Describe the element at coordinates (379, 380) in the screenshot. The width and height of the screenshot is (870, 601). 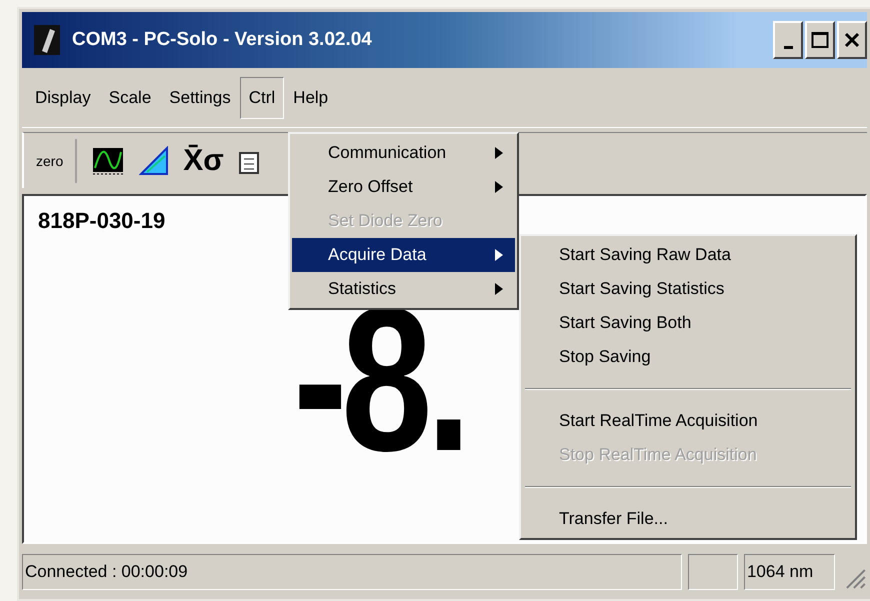
I see `power-reading: -8.` at that location.